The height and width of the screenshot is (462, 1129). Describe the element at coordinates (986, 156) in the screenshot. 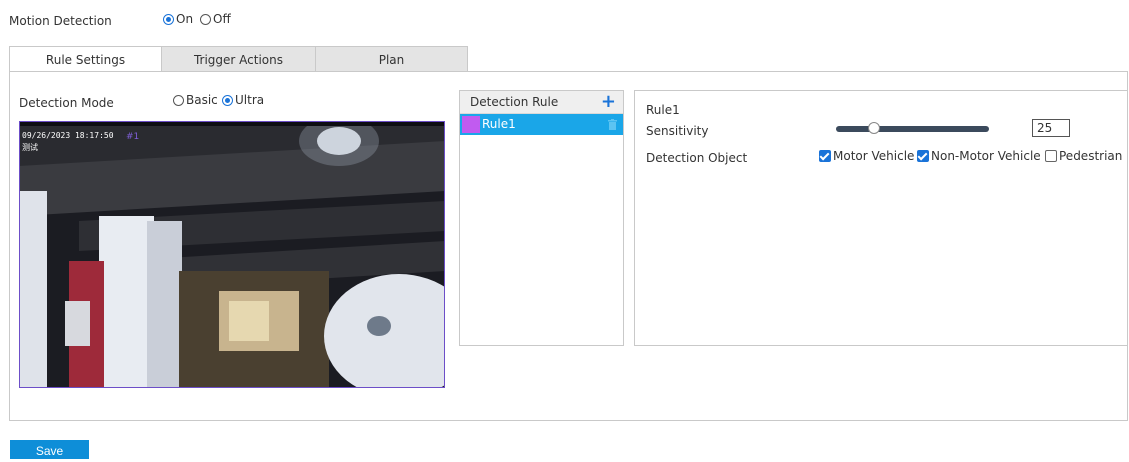

I see `non-motor-vehicle-label: Non-Motor Vehicle` at that location.